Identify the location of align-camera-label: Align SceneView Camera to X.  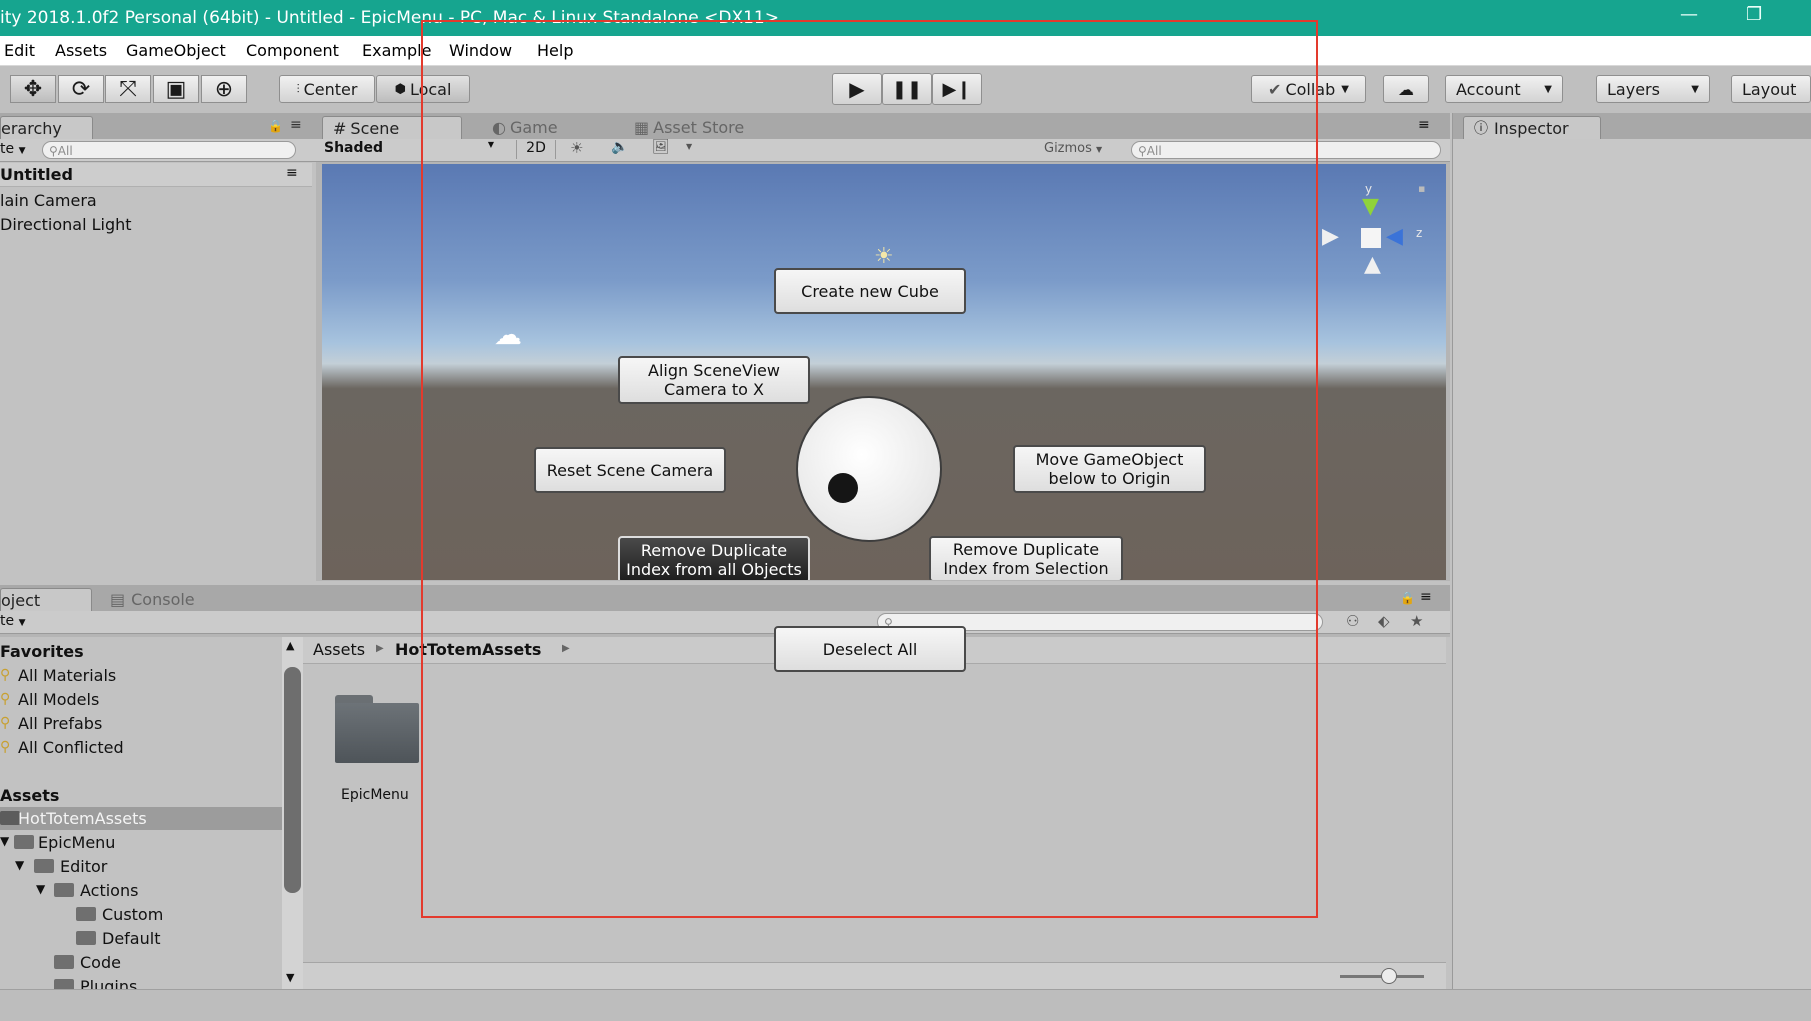
(714, 380).